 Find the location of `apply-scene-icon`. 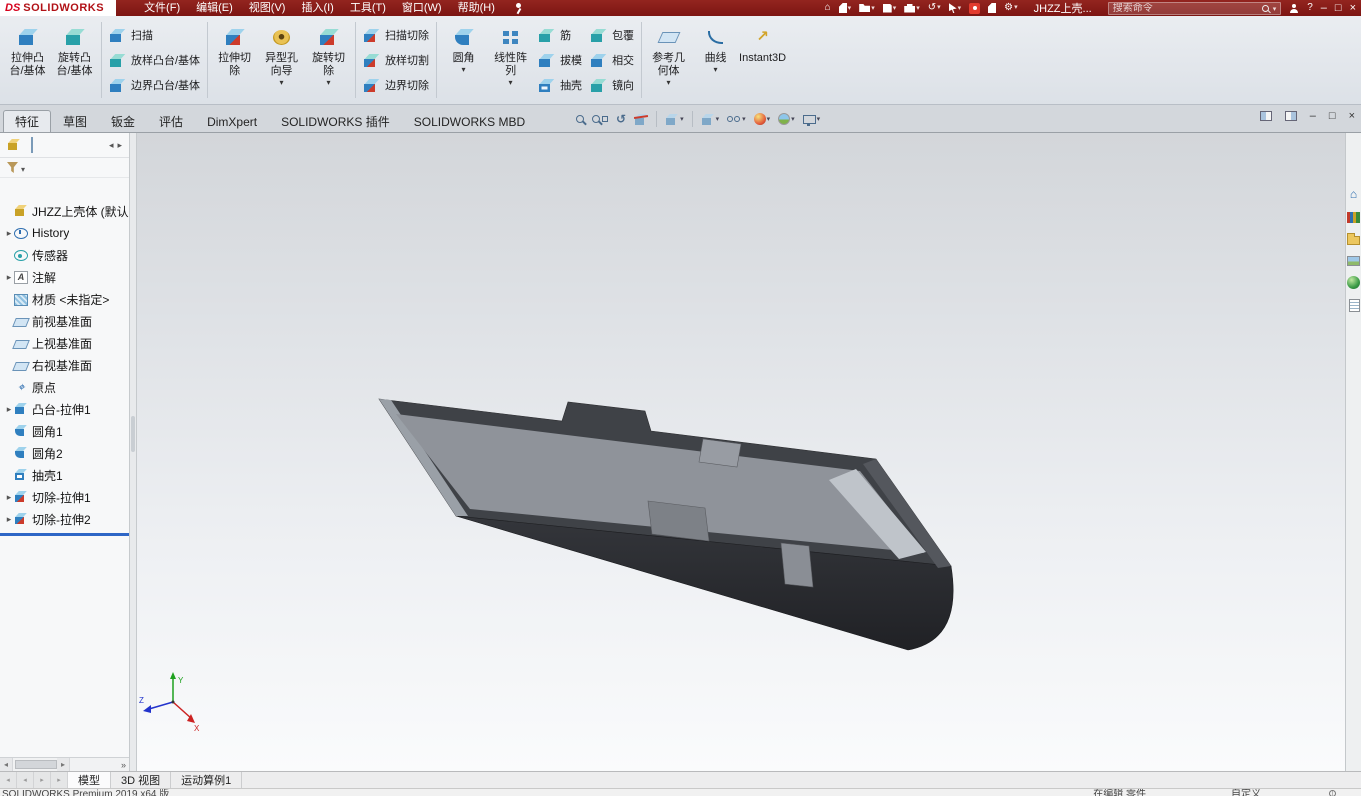

apply-scene-icon is located at coordinates (786, 119).